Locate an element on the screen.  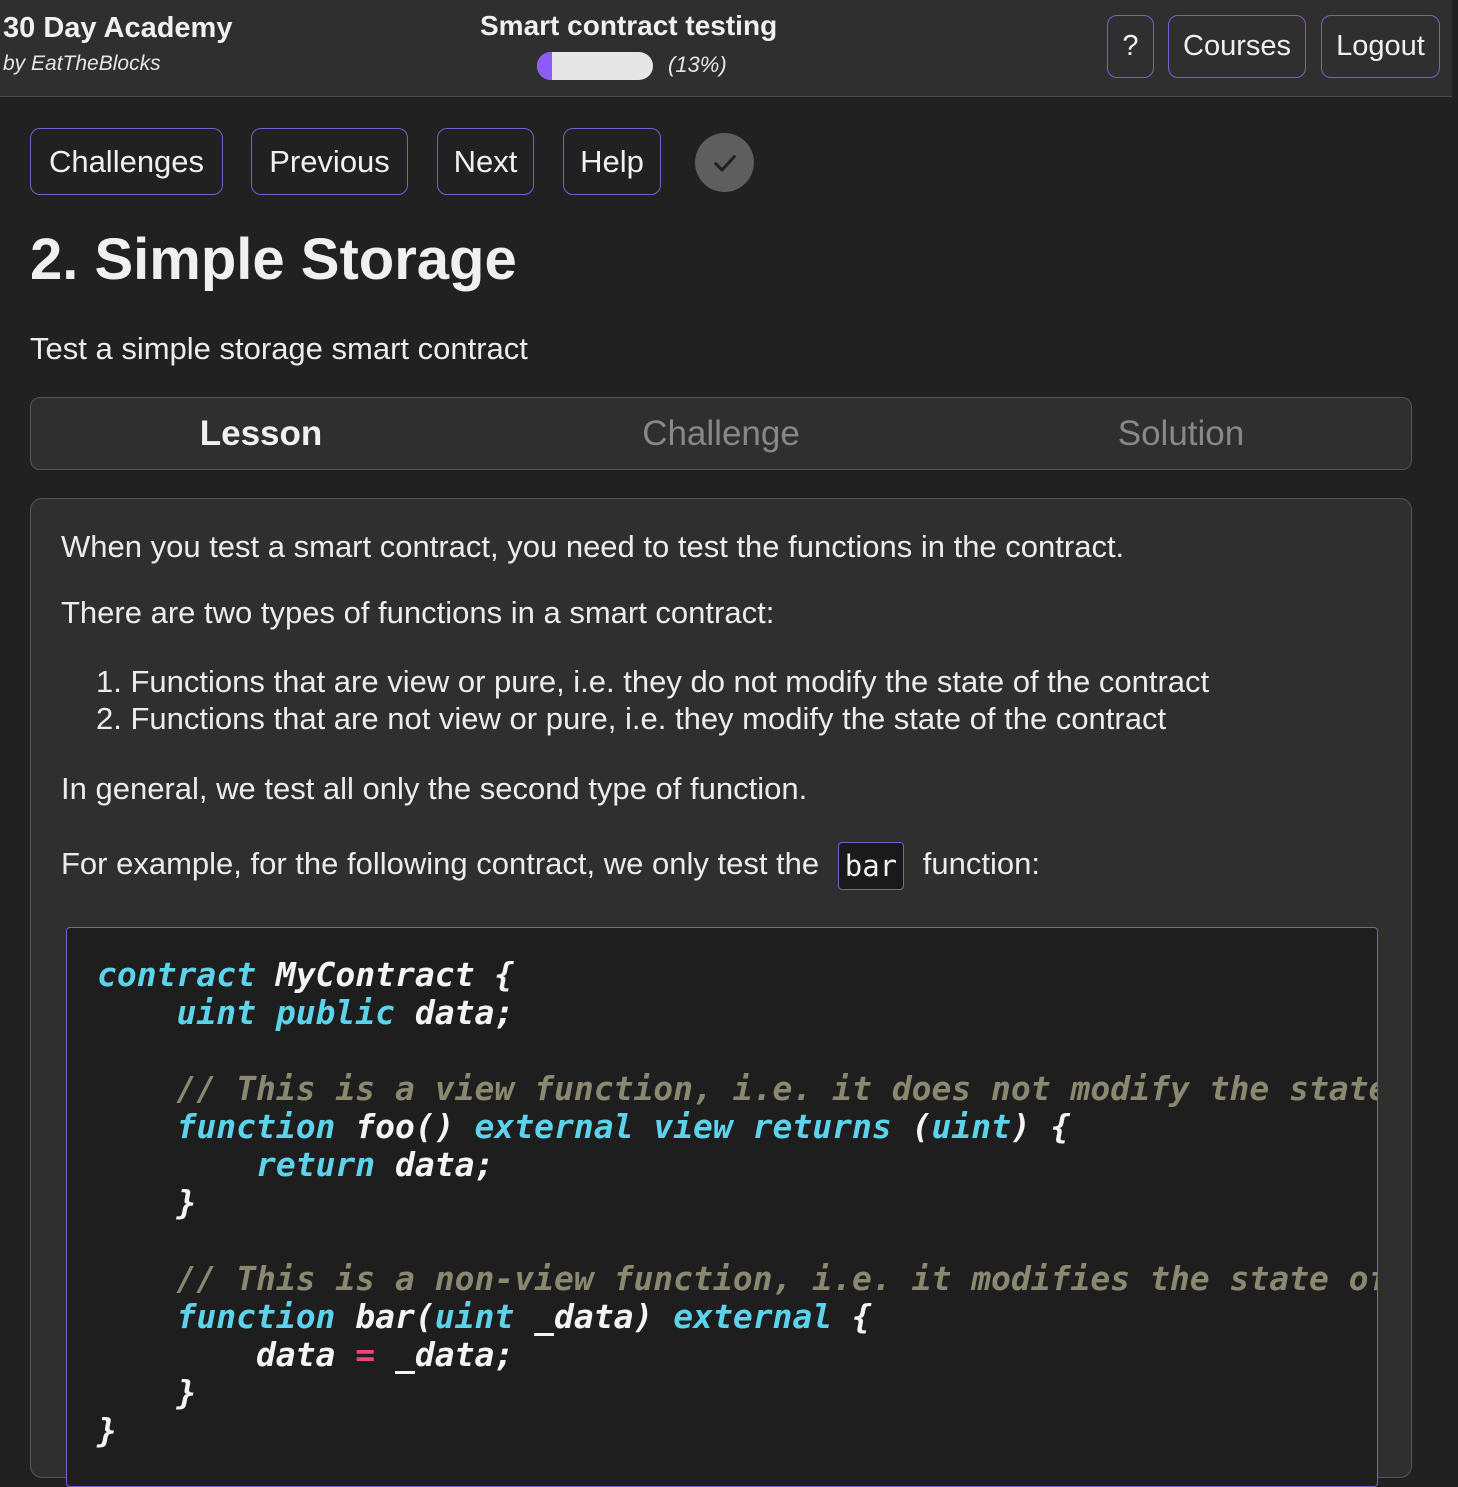
lesson-text: function: is located at coordinates (981, 864).